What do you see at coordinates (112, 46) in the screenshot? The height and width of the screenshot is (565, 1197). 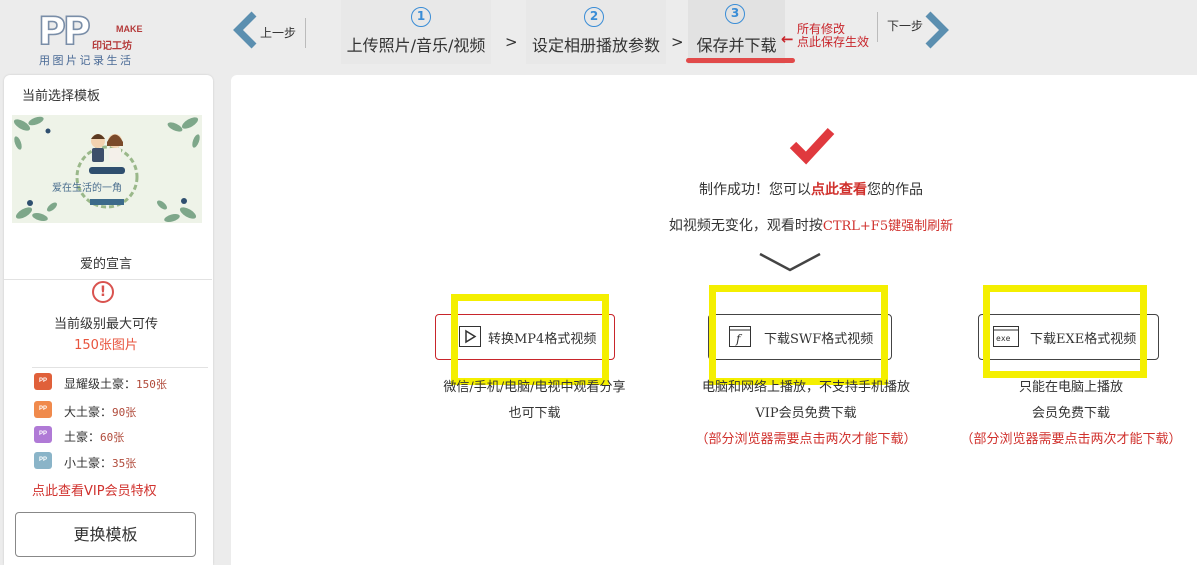 I see `logo-yinji: 印记工坊` at bounding box center [112, 46].